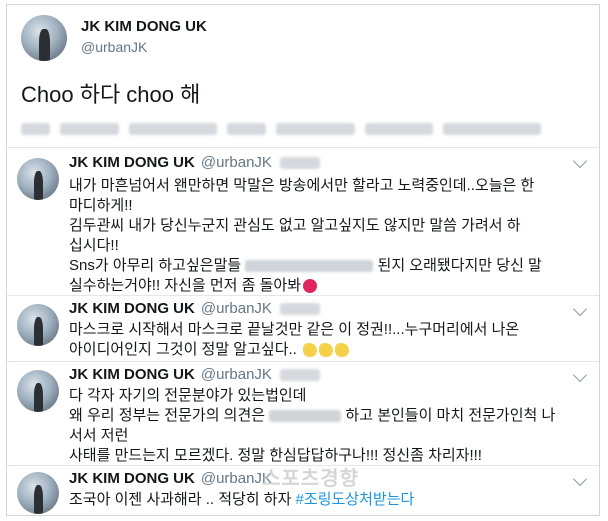 Image resolution: width=608 pixels, height=521 pixels. What do you see at coordinates (99, 435) in the screenshot?
I see `reply-line: 서서 저런` at bounding box center [99, 435].